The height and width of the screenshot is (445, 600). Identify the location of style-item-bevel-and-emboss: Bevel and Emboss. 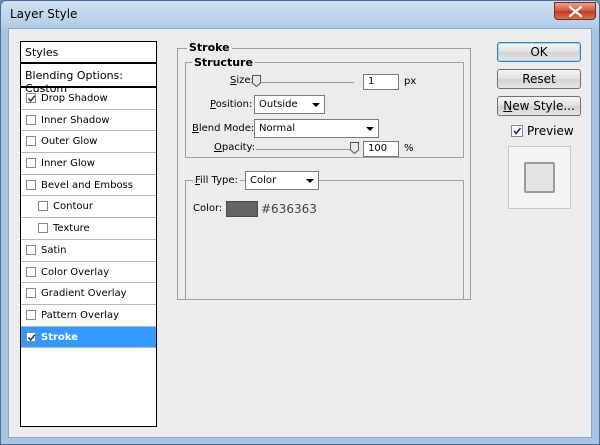
(88, 186).